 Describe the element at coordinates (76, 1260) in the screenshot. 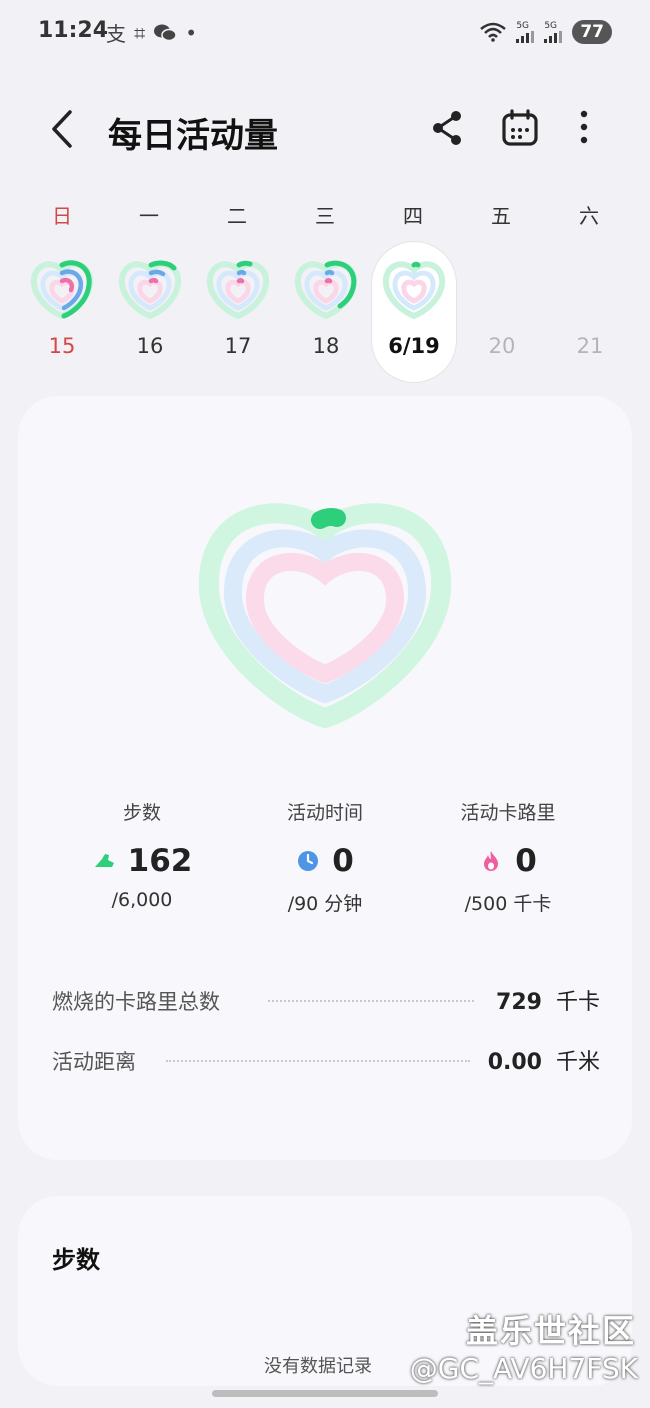

I see `steps-card-title: 步数` at that location.